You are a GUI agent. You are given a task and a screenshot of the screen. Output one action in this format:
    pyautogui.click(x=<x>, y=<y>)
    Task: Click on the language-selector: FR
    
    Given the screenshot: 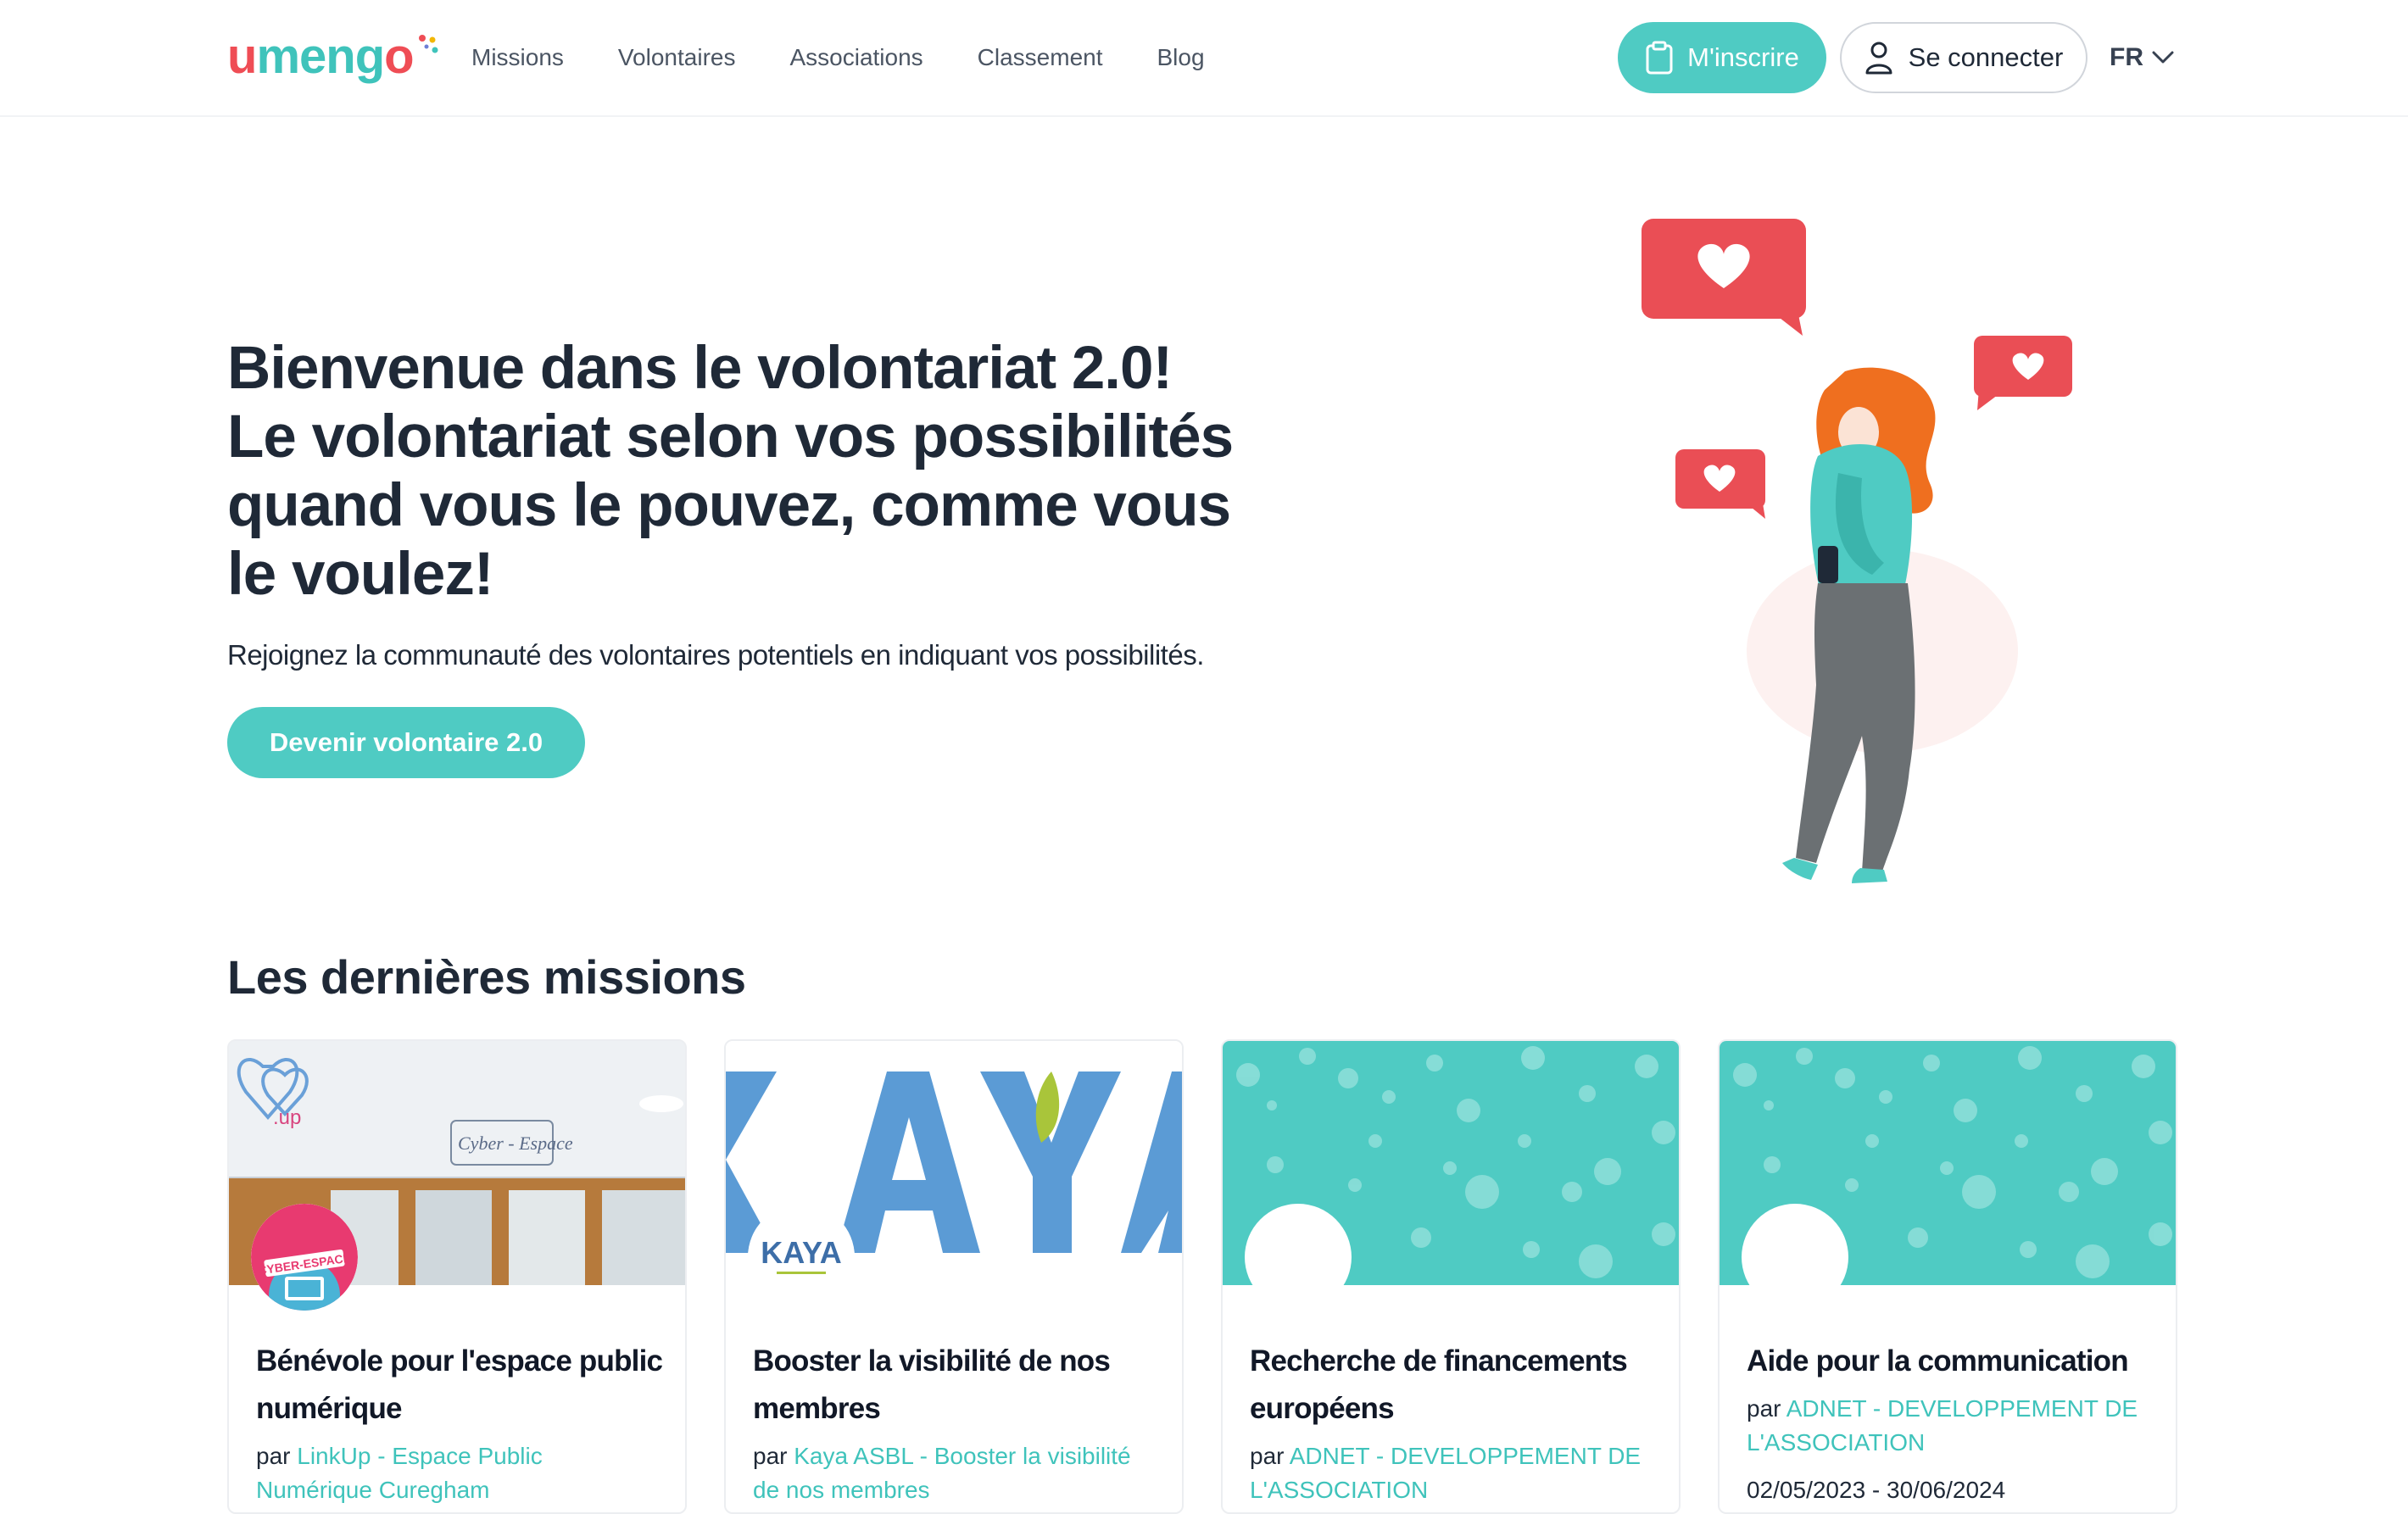 What is the action you would take?
    pyautogui.click(x=2142, y=57)
    